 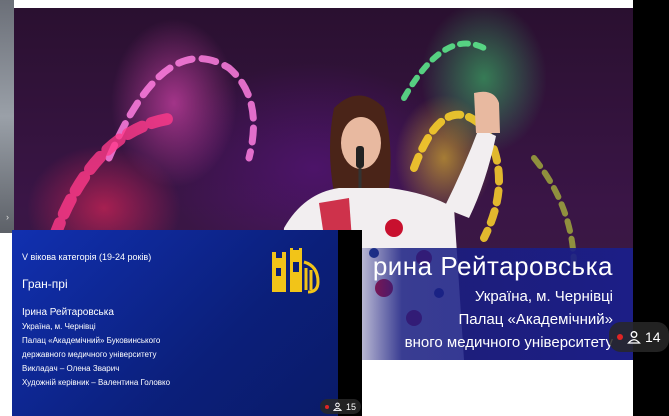 I want to click on slide-black-edge, so click(x=350, y=323).